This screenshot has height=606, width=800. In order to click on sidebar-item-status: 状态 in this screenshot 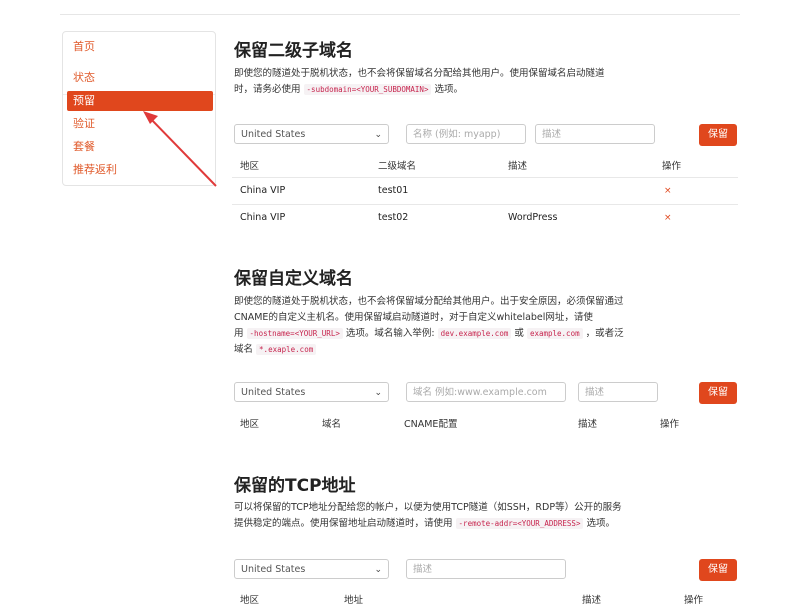, I will do `click(140, 78)`.